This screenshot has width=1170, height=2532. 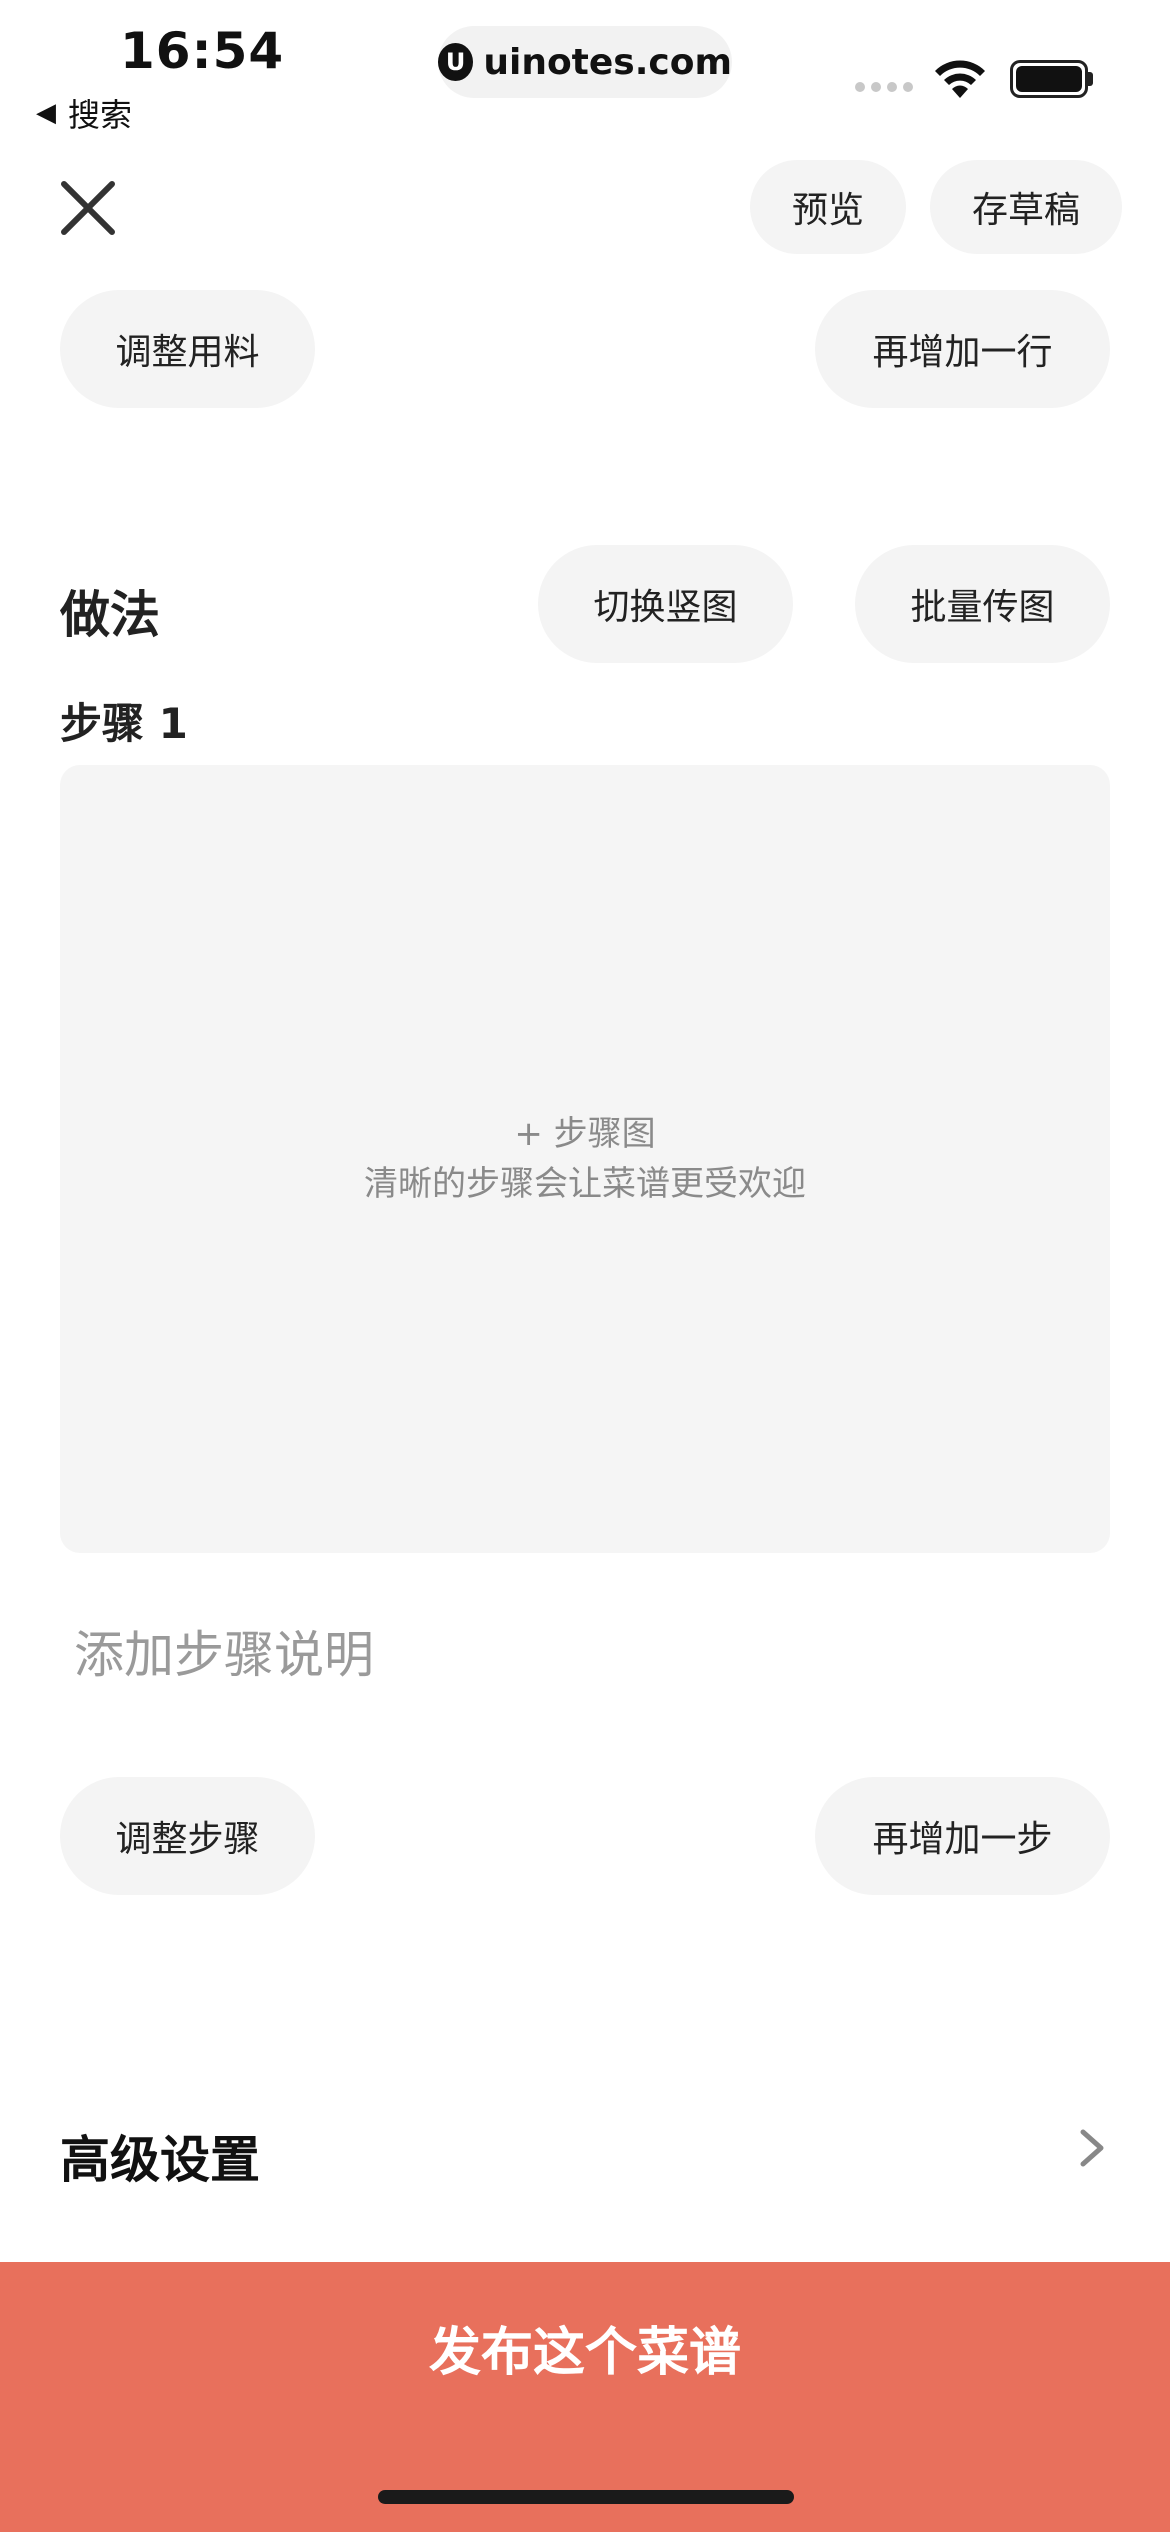 I want to click on url-text: uinotes.com, so click(x=607, y=62).